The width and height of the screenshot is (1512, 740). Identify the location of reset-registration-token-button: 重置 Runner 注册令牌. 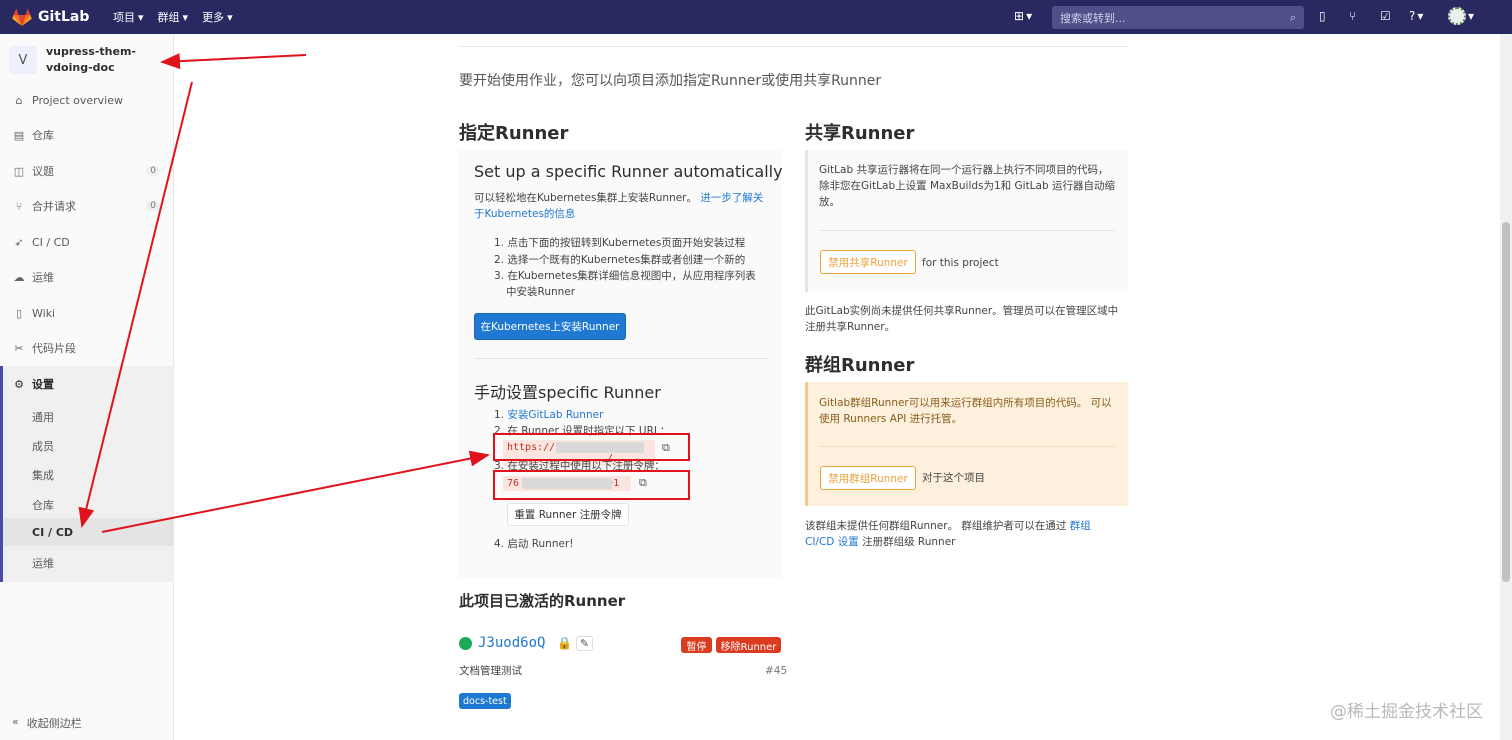
(568, 514).